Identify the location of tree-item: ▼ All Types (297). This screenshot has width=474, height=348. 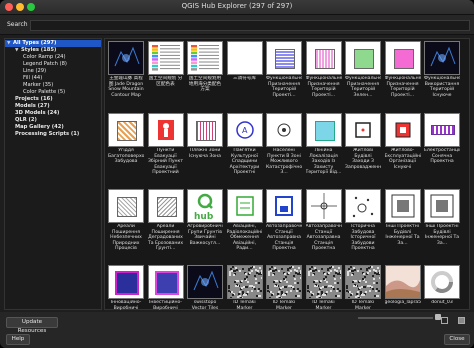
(53, 43).